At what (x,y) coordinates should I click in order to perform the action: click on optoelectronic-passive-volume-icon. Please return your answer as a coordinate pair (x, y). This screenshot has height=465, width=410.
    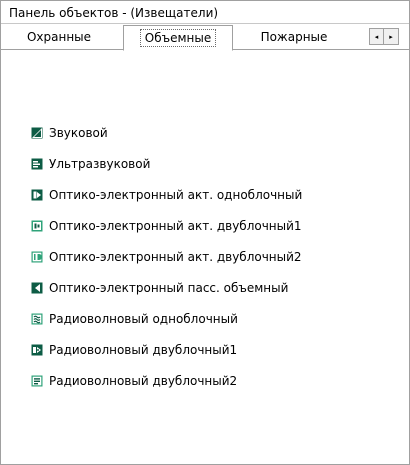
    Looking at the image, I should click on (37, 288).